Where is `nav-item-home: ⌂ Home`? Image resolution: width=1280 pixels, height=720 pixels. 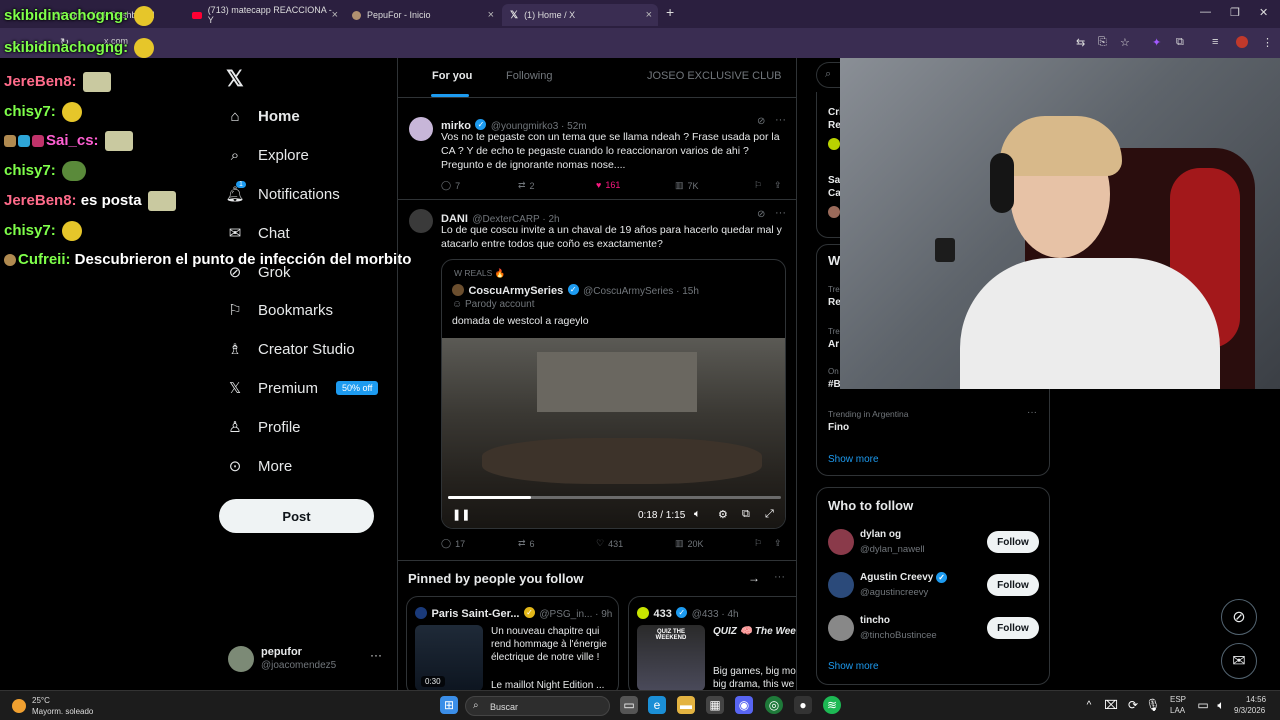
nav-item-home: ⌂ Home is located at coordinates (262, 116).